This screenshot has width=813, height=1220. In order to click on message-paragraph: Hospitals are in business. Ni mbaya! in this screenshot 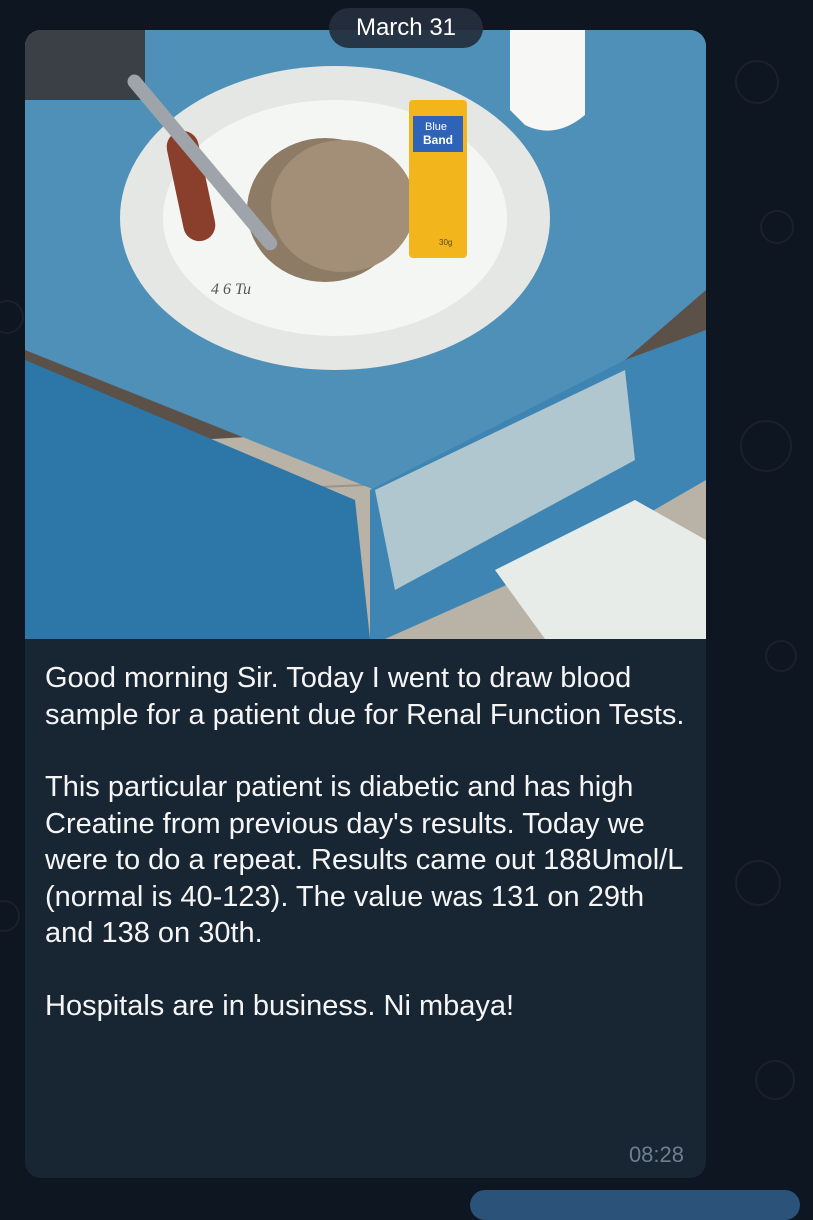, I will do `click(280, 1005)`.